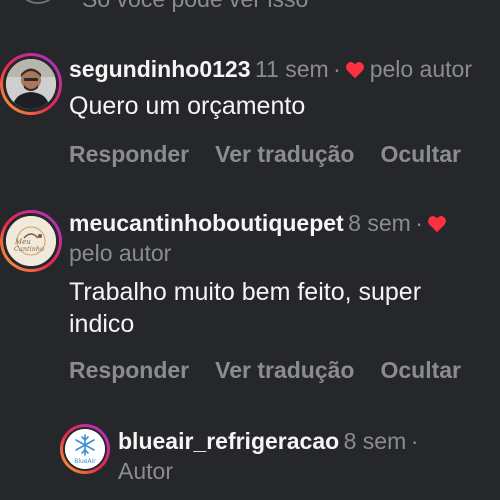  I want to click on avatar: BlueAir, so click(85, 449).